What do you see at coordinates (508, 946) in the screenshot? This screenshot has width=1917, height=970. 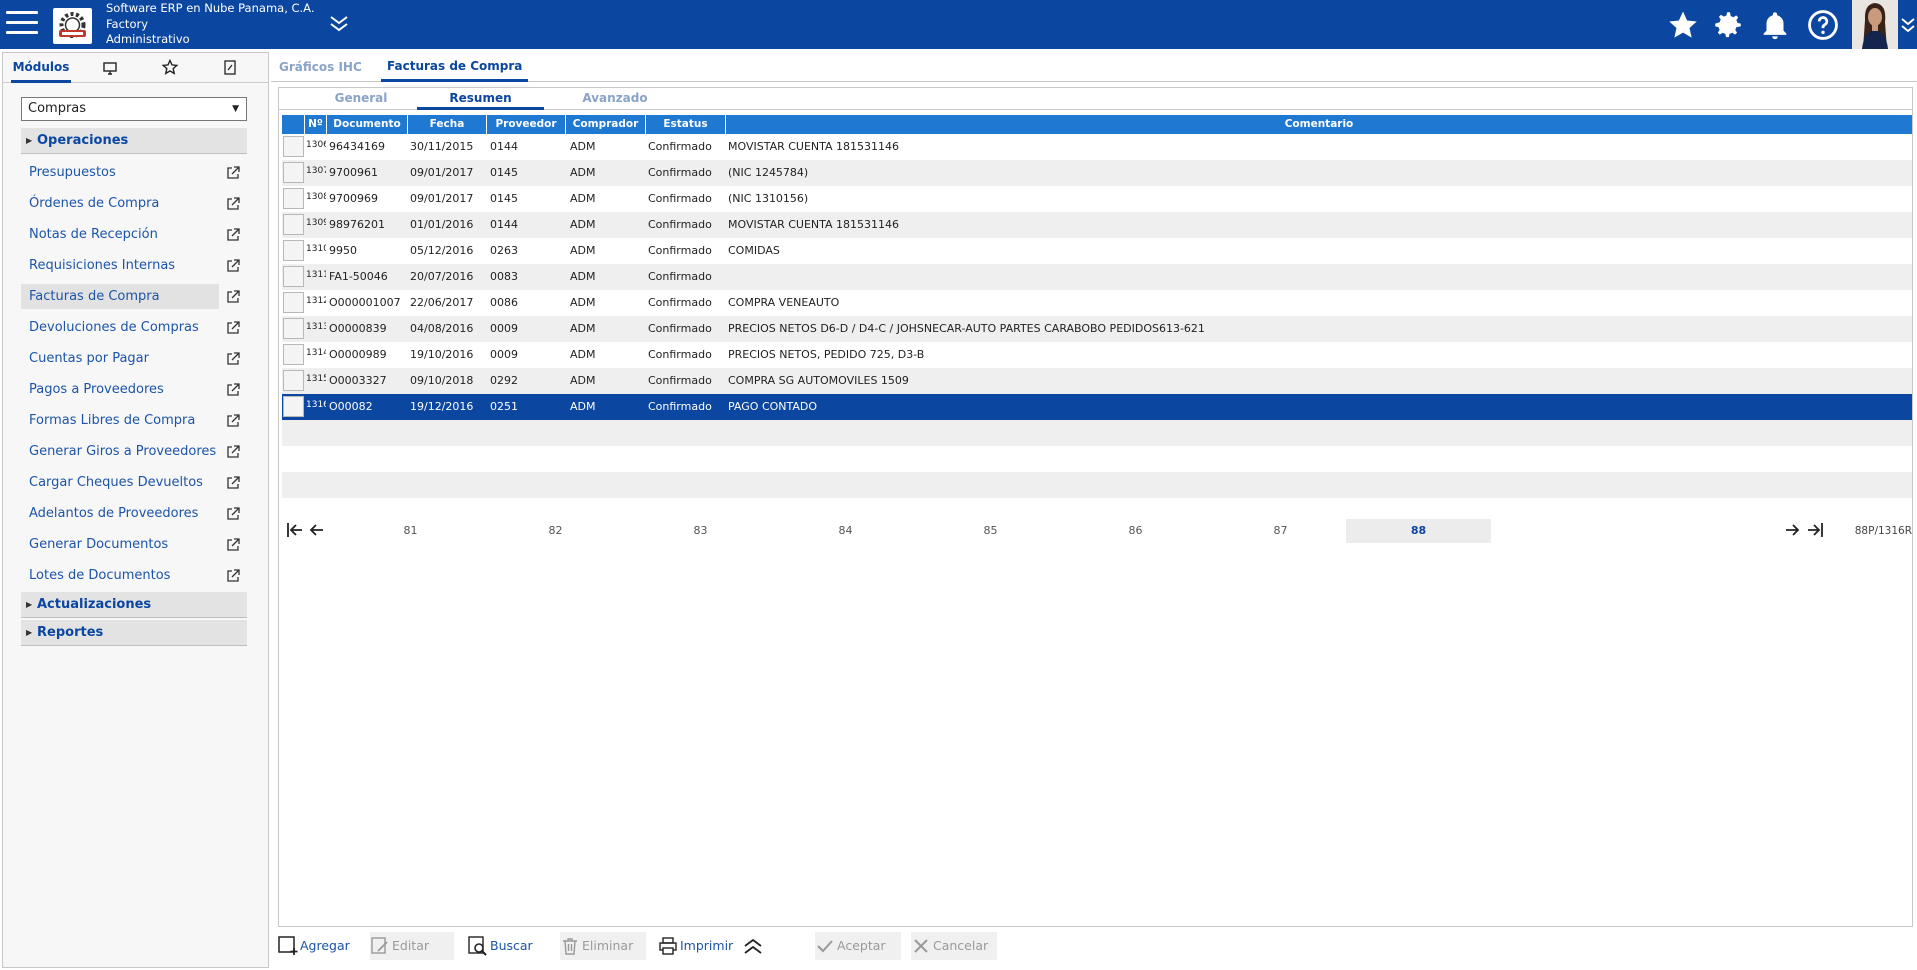 I see `buscar-button: Buscar` at bounding box center [508, 946].